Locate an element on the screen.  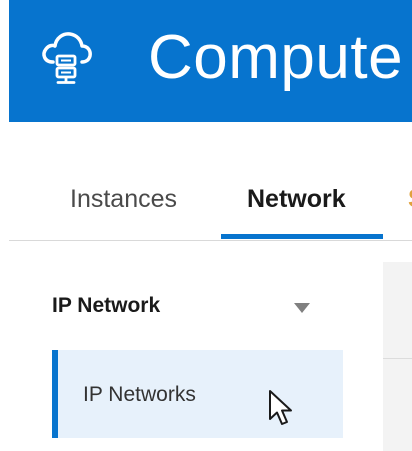
mouse-pointer-icon is located at coordinates (280, 407).